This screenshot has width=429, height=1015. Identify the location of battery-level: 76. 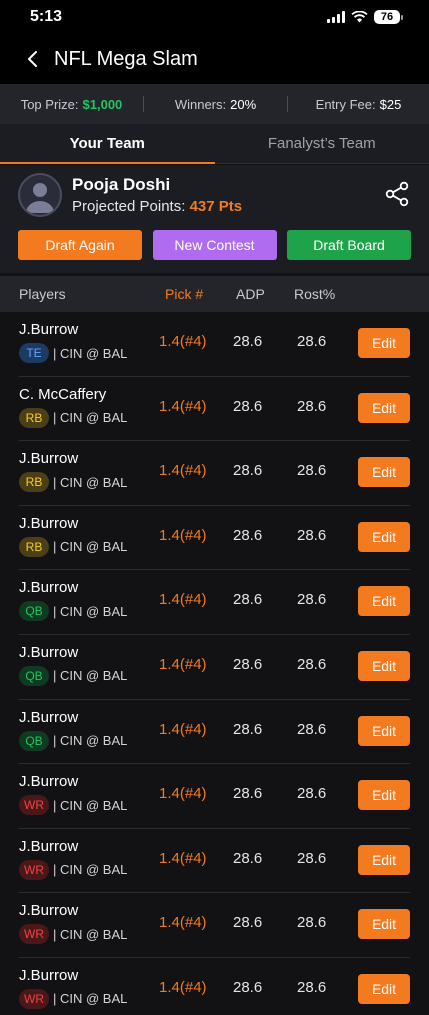
(387, 17).